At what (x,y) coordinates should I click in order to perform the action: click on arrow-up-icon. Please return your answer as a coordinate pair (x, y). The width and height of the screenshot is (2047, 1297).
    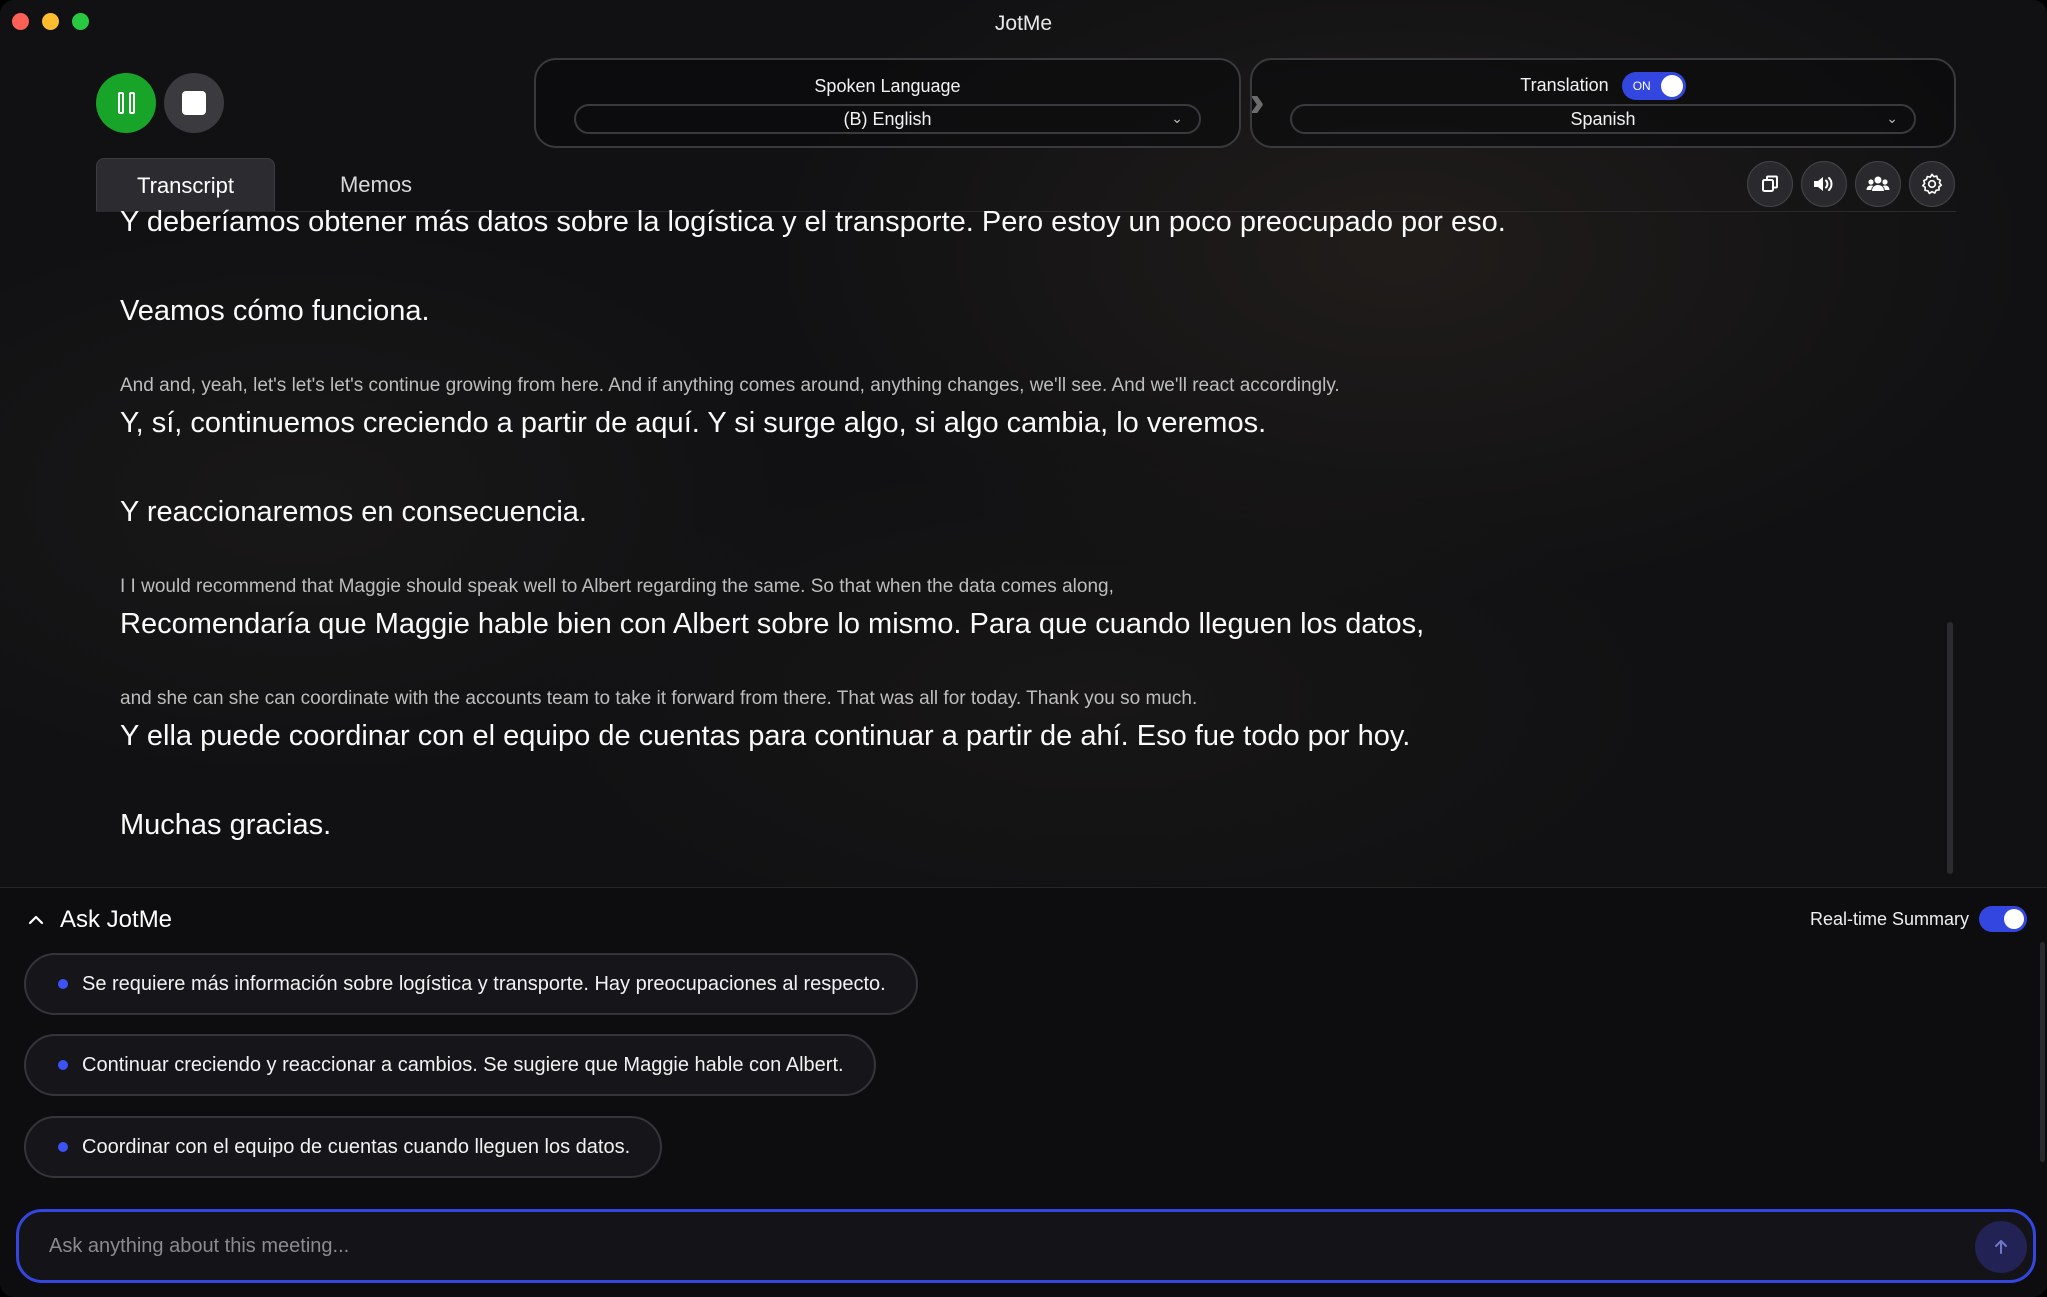
    Looking at the image, I should click on (2001, 1247).